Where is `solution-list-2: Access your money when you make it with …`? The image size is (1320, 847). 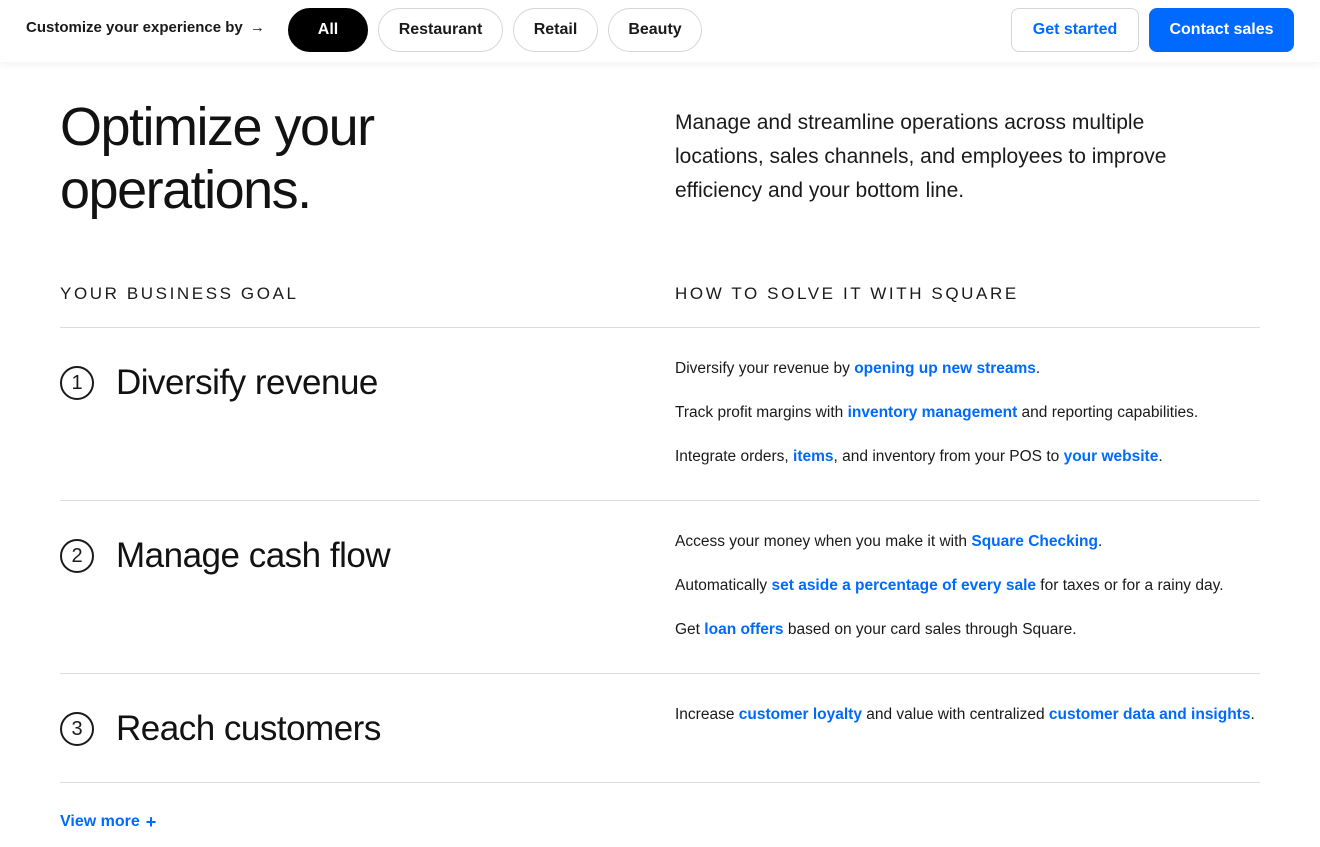 solution-list-2: Access your money when you make it with … is located at coordinates (967, 586).